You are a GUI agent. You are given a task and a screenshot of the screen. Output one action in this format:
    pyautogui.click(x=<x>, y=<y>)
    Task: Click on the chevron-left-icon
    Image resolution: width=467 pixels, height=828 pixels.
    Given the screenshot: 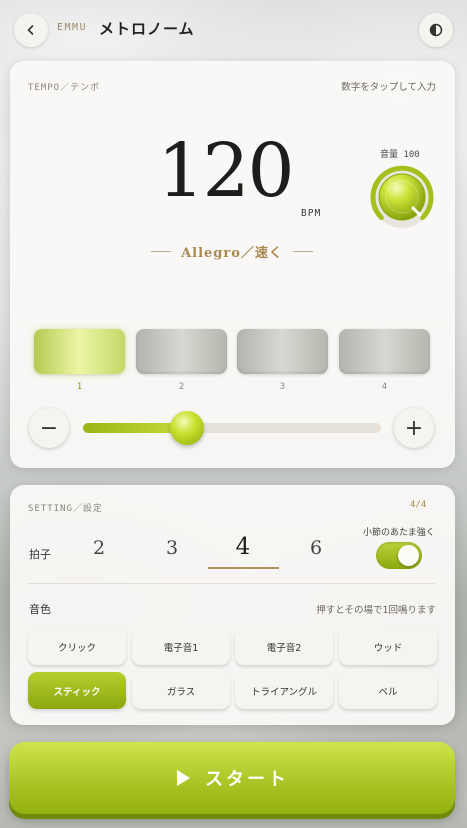 What is the action you would take?
    pyautogui.click(x=30, y=30)
    